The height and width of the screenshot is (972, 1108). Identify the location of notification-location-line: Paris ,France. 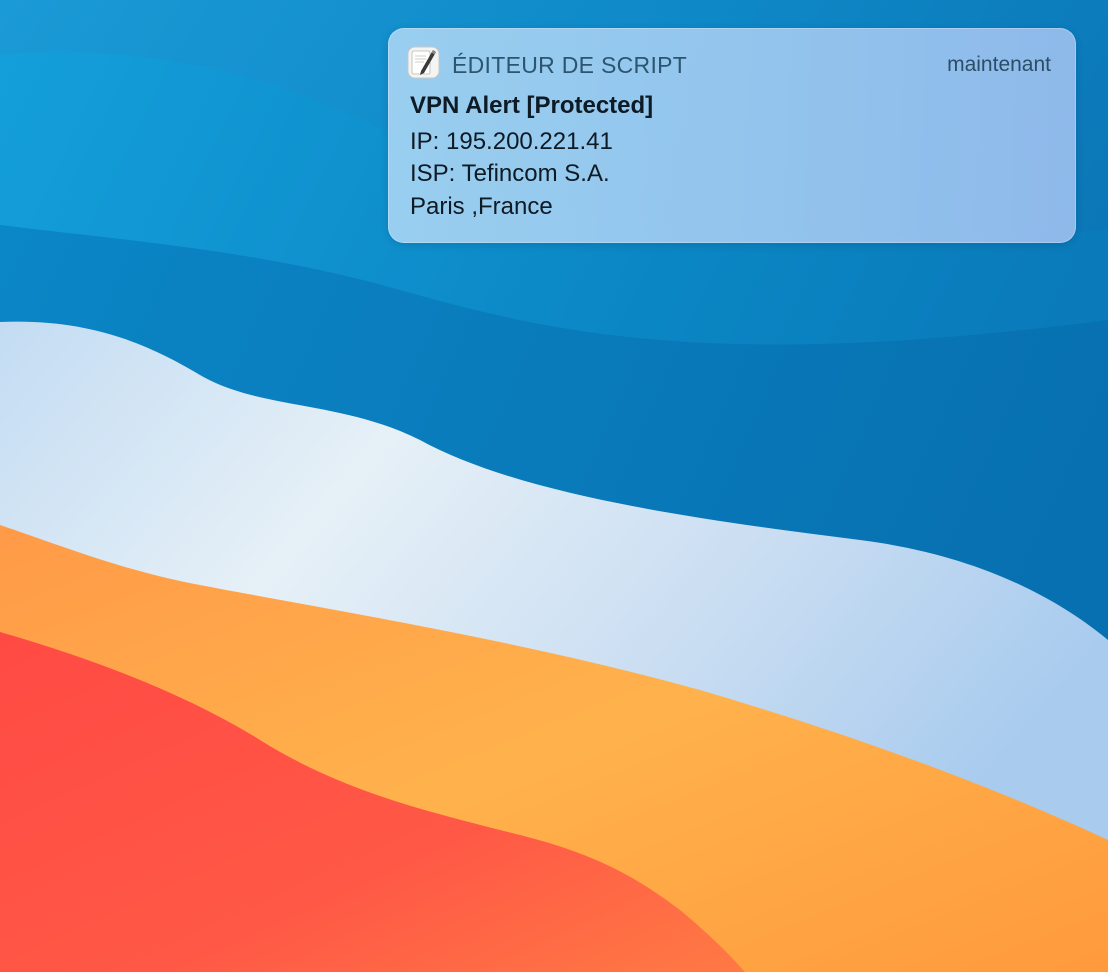
(481, 206).